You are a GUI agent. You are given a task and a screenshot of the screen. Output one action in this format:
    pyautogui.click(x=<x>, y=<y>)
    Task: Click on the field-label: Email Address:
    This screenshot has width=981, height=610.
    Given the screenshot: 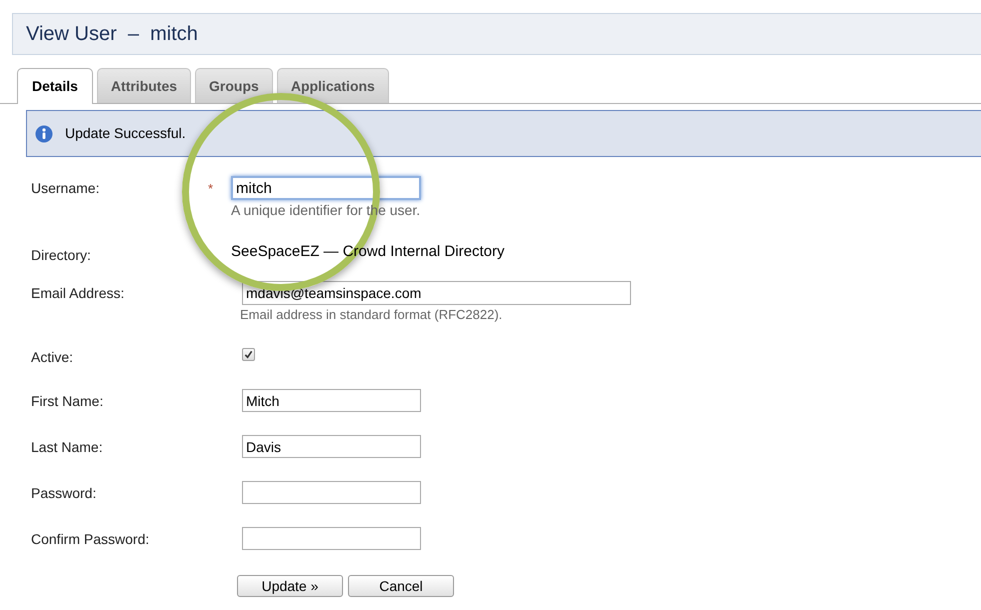 What is the action you would take?
    pyautogui.click(x=78, y=293)
    